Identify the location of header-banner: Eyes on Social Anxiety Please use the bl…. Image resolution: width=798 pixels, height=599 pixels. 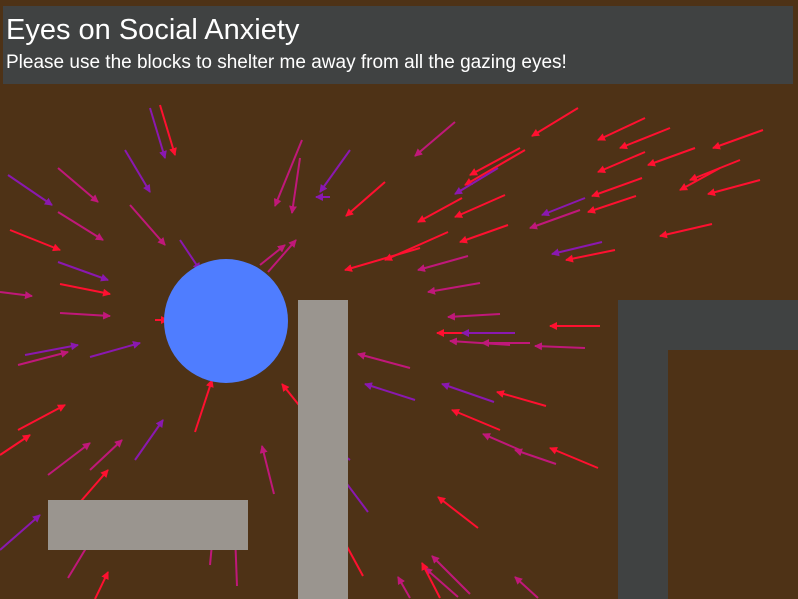
(398, 45).